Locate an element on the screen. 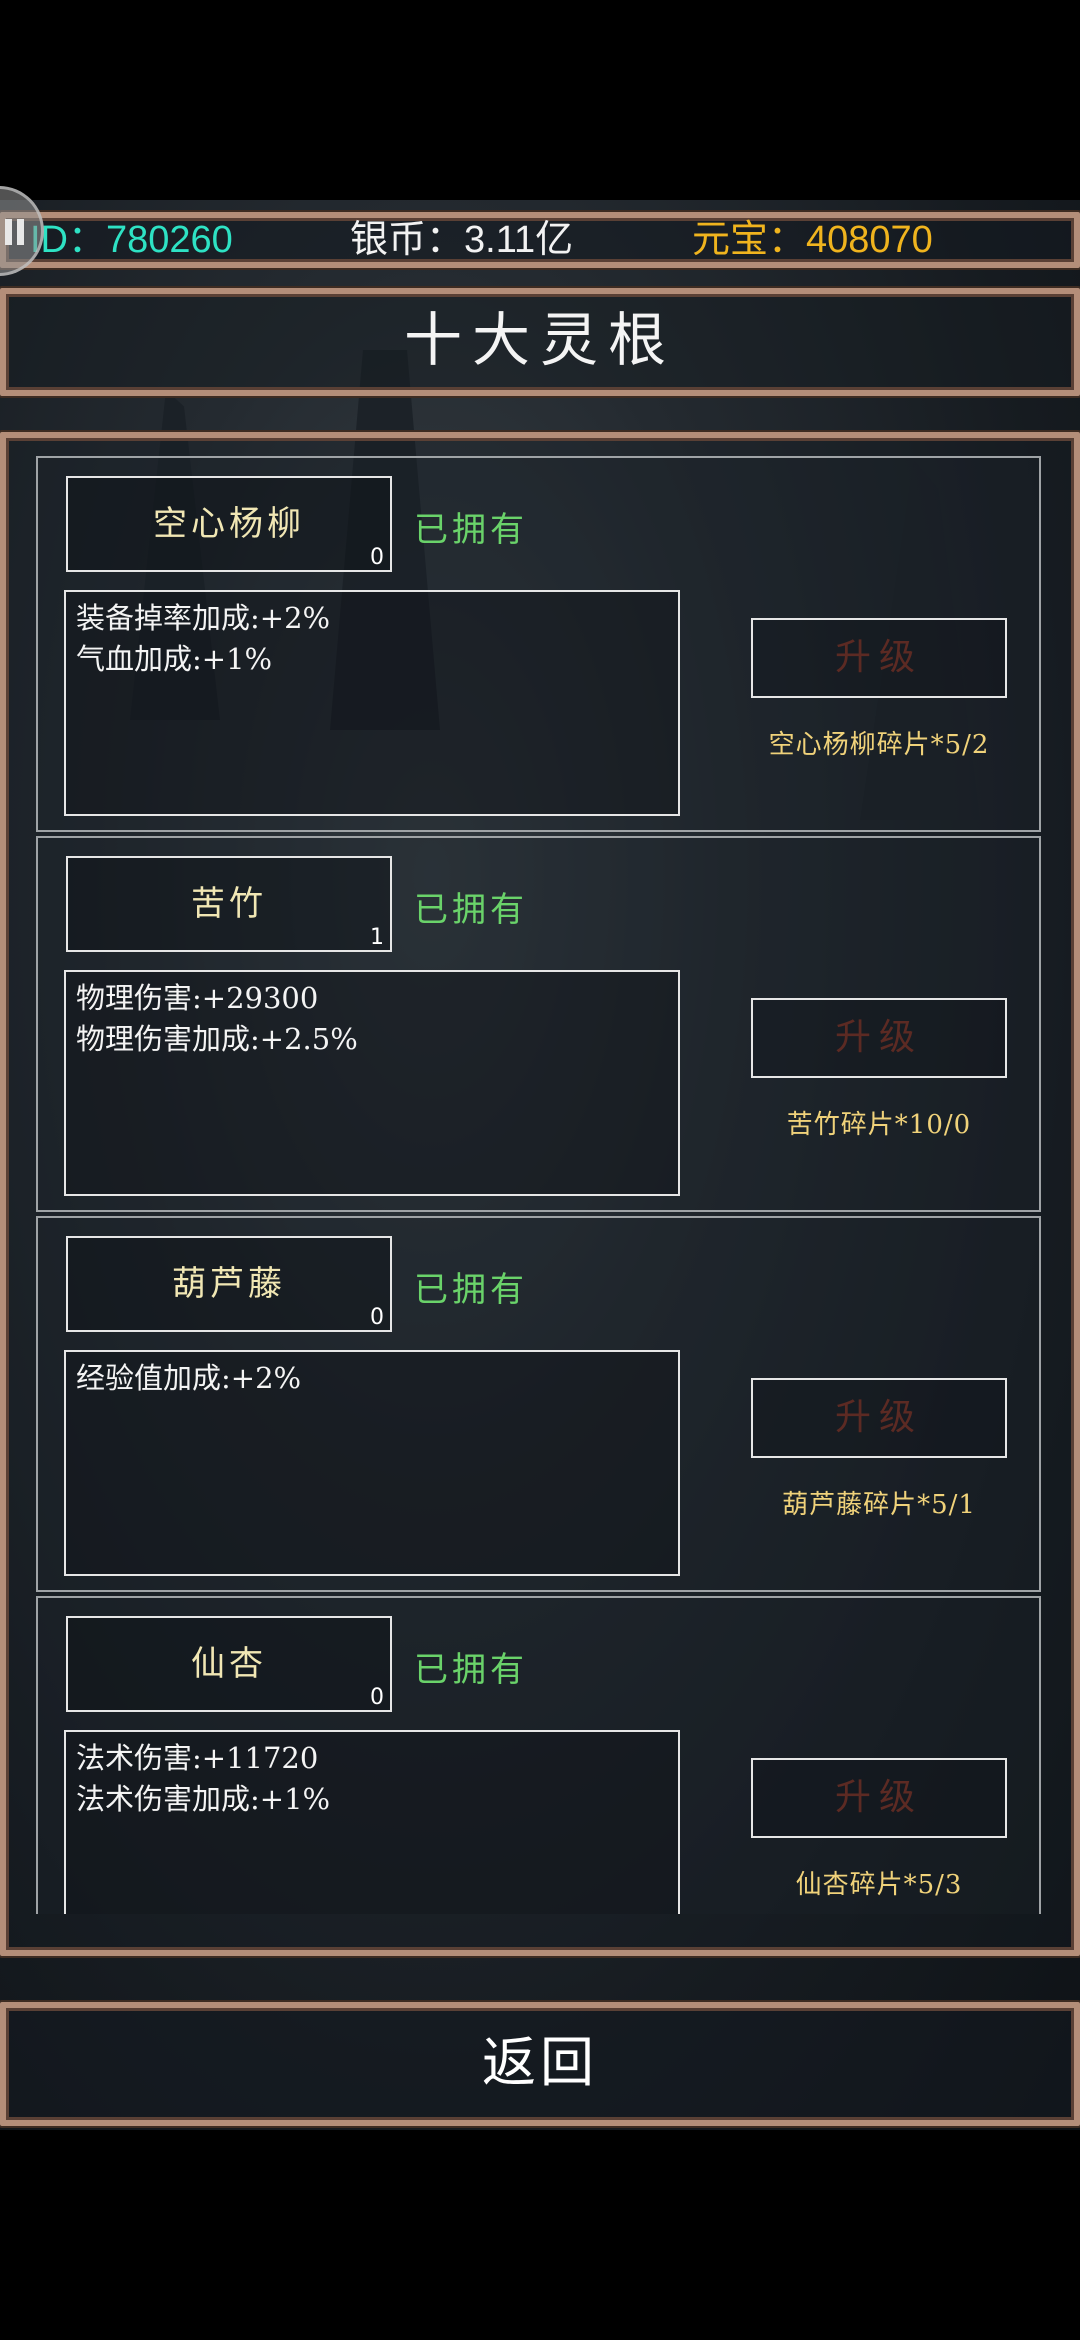 Image resolution: width=1080 pixels, height=2340 pixels. silver-coin-count: 银币：3.11亿 is located at coordinates (462, 240).